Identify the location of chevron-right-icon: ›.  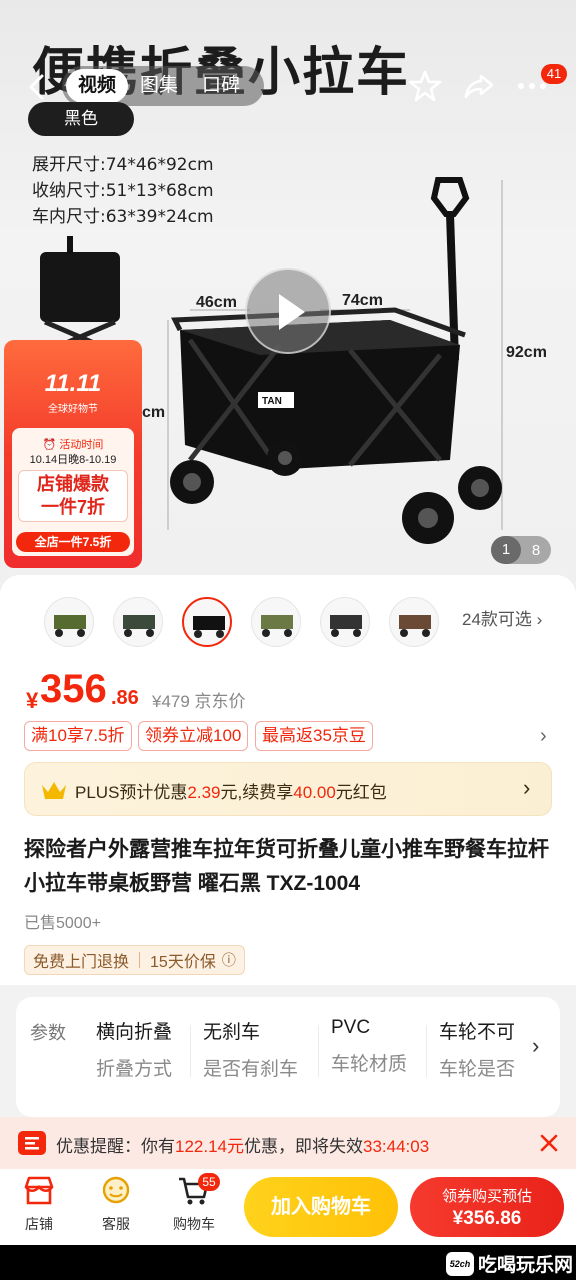
(539, 619).